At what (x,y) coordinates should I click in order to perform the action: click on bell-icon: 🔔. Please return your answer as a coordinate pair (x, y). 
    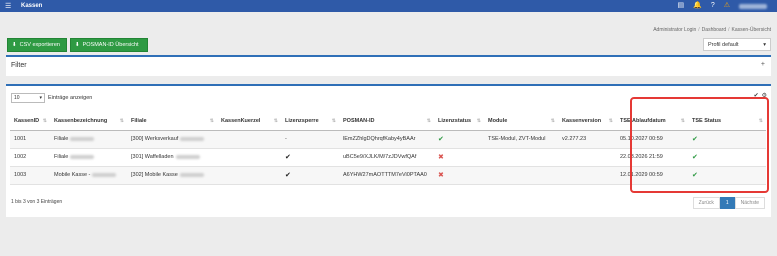
    Looking at the image, I should click on (697, 6).